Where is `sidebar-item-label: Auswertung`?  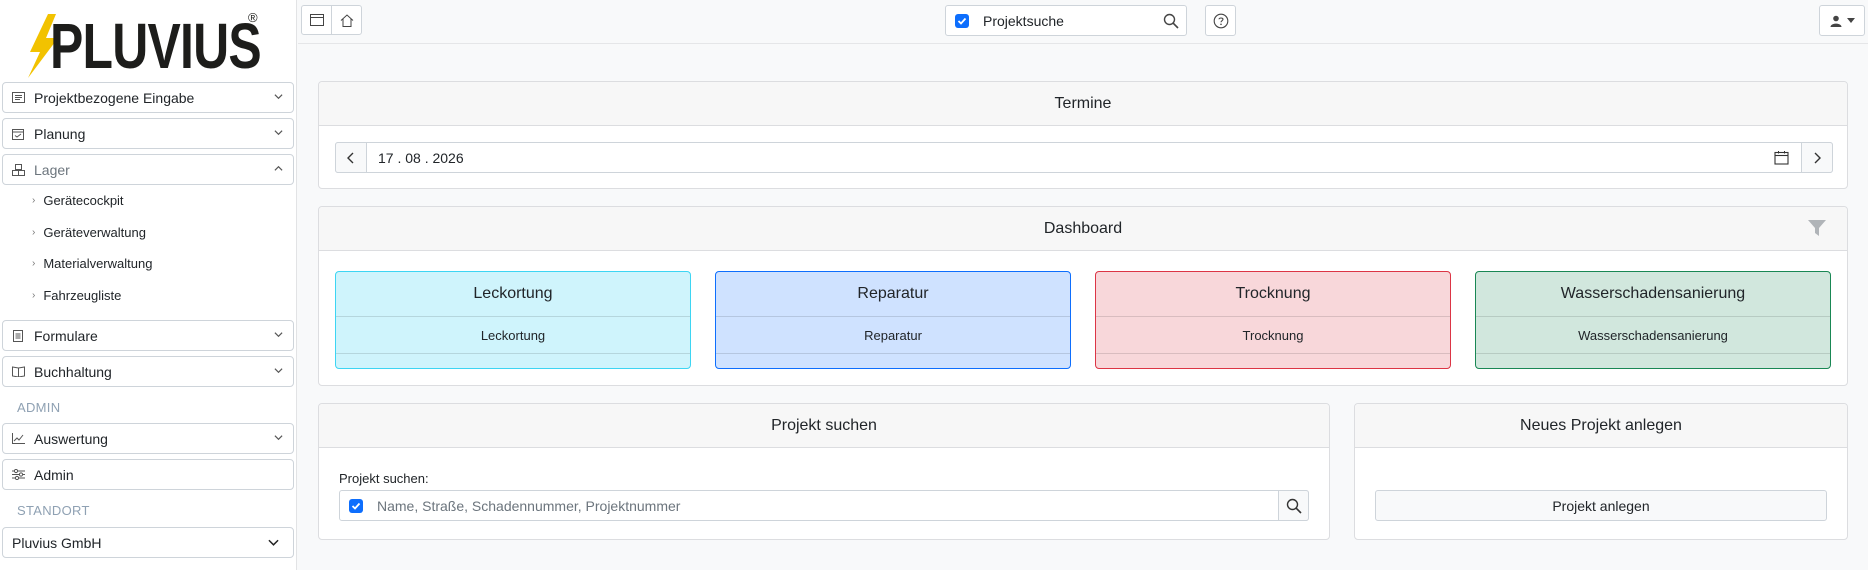 sidebar-item-label: Auswertung is located at coordinates (71, 438).